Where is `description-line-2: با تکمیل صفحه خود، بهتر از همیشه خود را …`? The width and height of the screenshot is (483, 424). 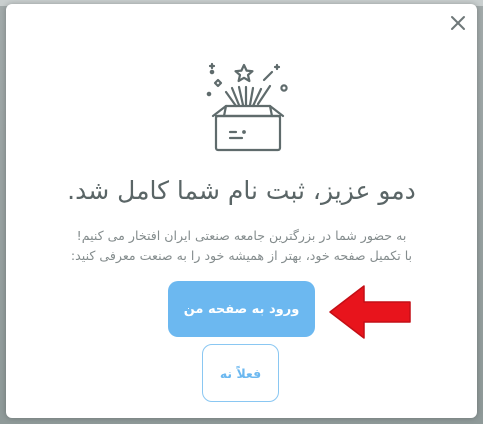
description-line-2: با تکمیل صفحه خود، بهتر از همیشه خود را … is located at coordinates (241, 255).